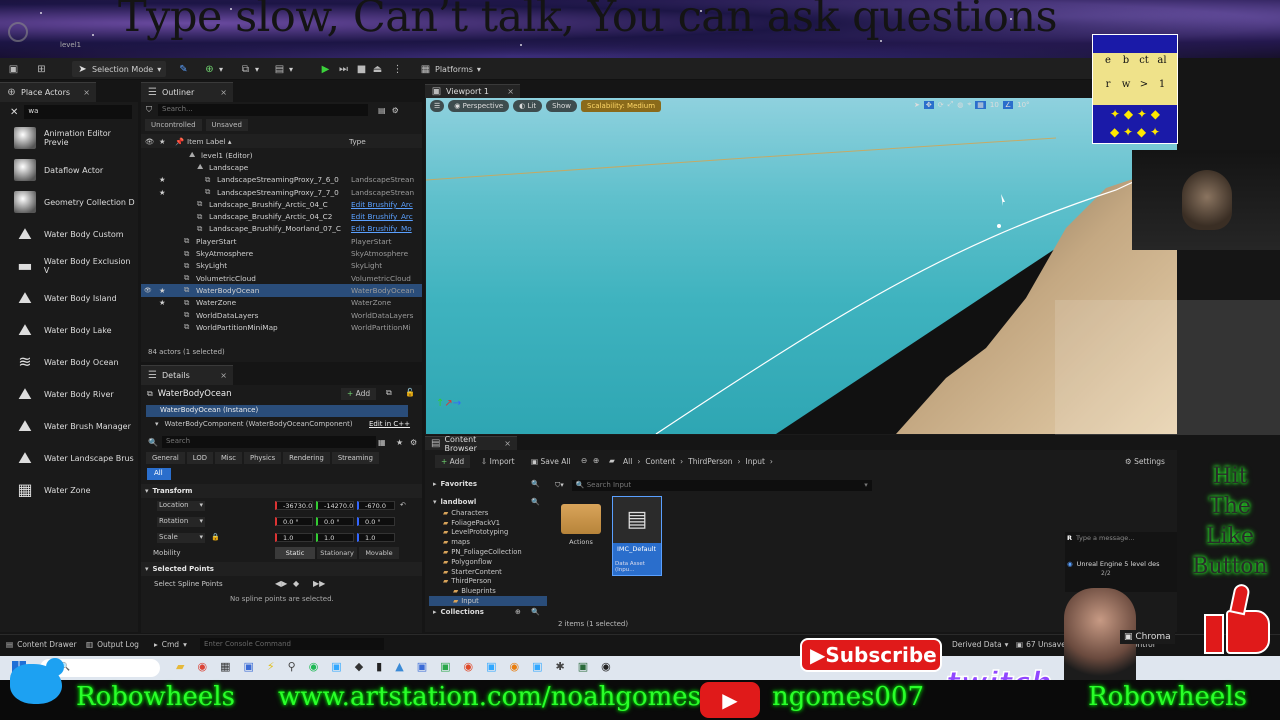 This screenshot has width=1280, height=720. Describe the element at coordinates (335, 537) in the screenshot. I see `scale-y: 1.0` at that location.